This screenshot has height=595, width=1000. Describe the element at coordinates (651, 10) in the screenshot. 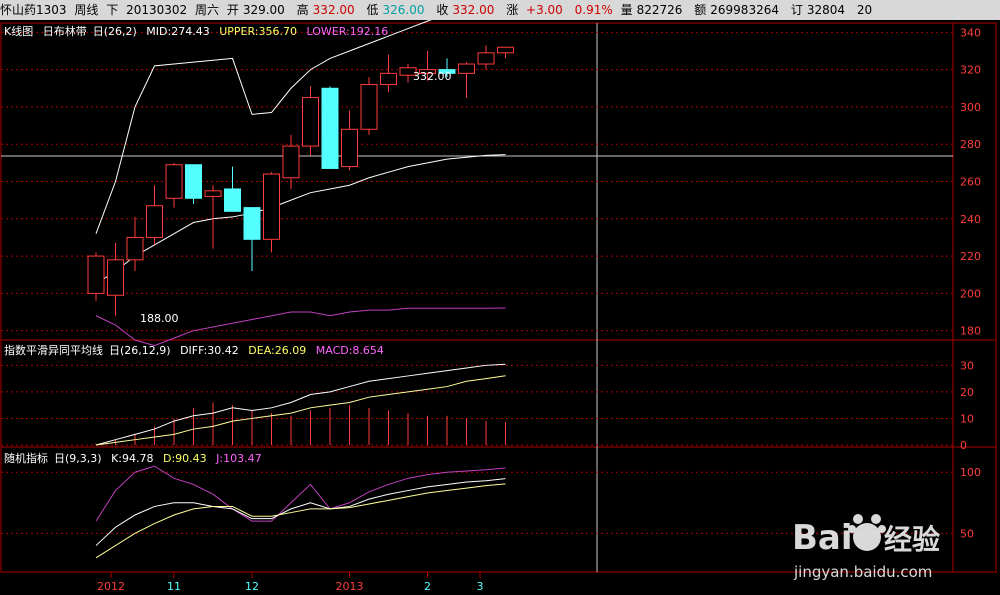

I see `volume: 量 822726` at that location.